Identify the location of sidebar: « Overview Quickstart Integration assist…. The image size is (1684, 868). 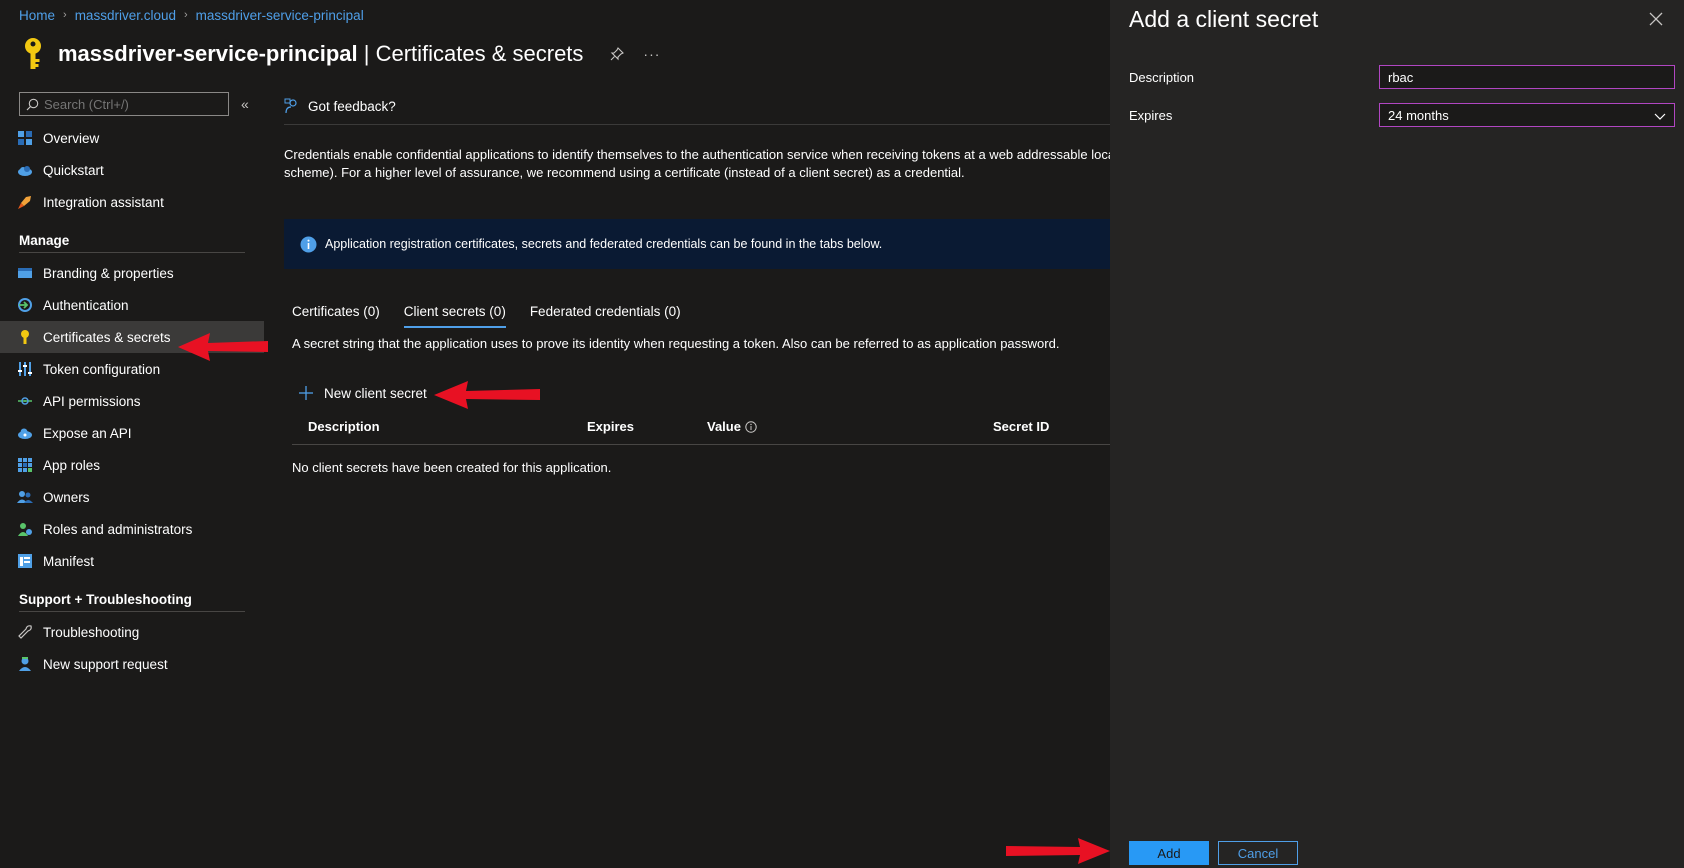
(132, 386).